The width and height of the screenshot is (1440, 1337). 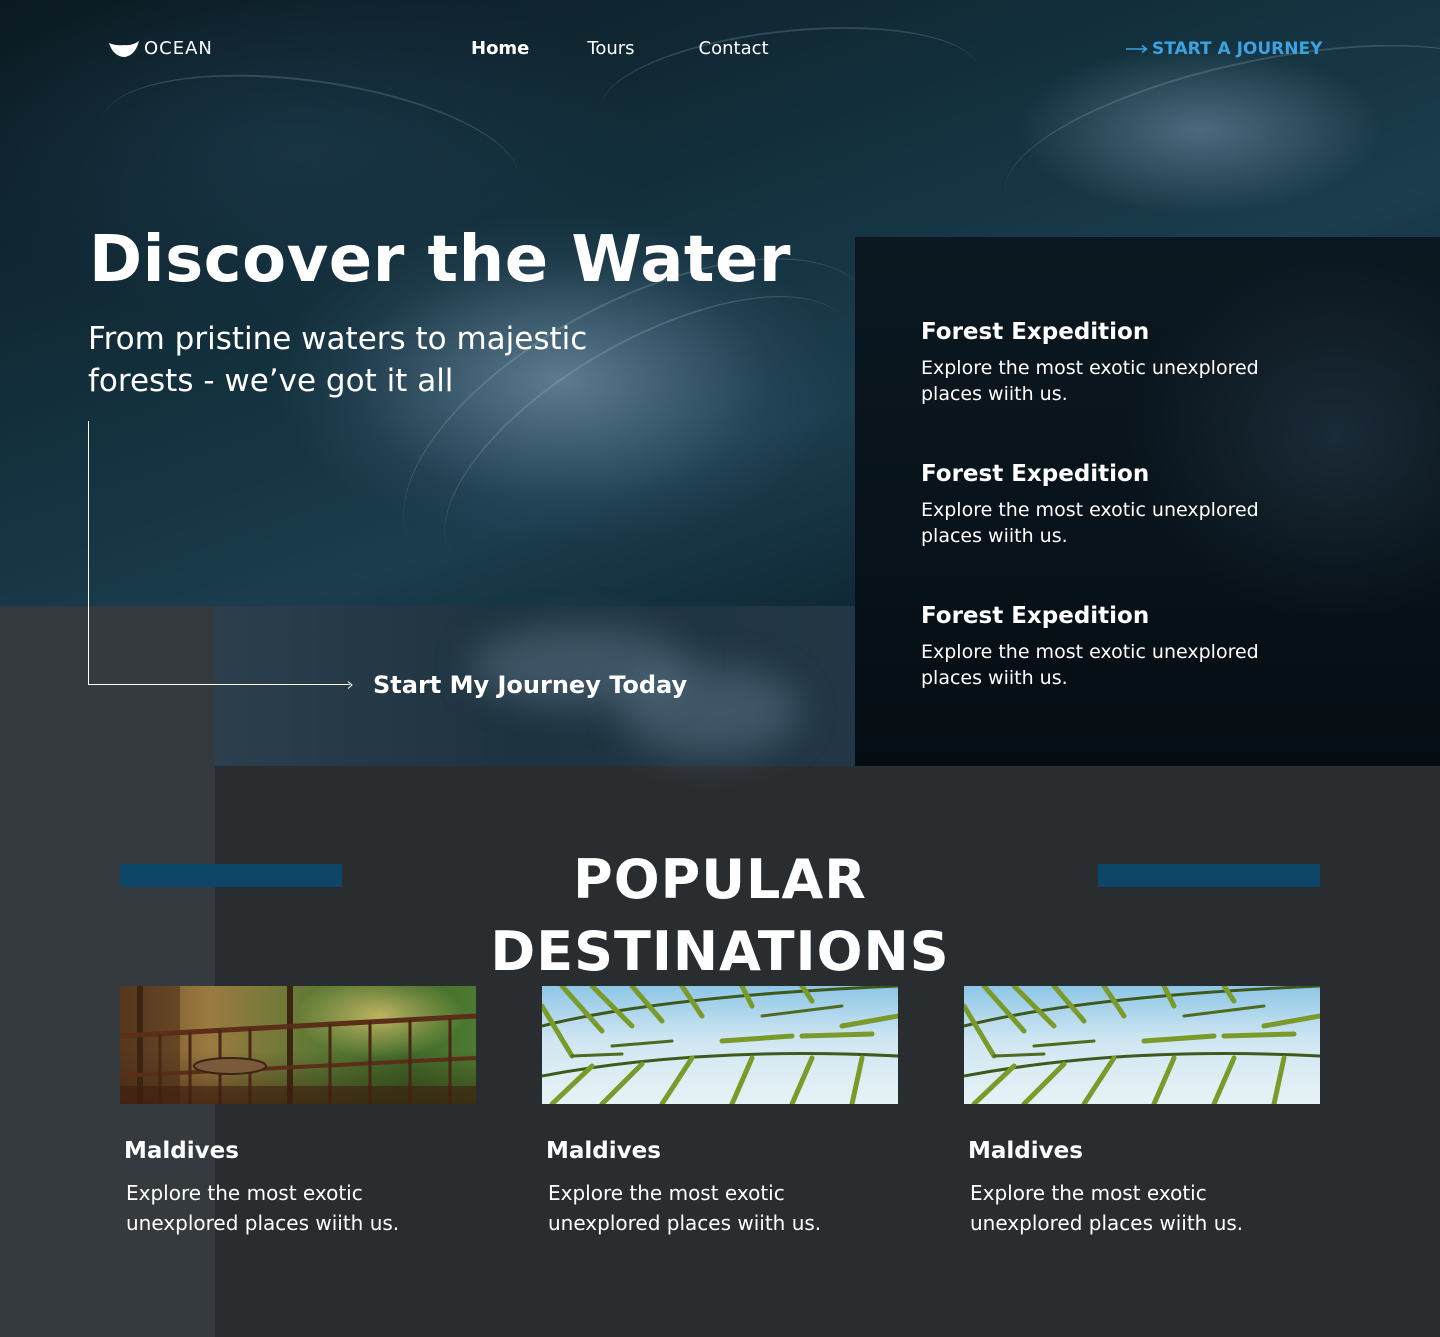 I want to click on start-journey-button: START A JOURNEY, so click(x=1224, y=49).